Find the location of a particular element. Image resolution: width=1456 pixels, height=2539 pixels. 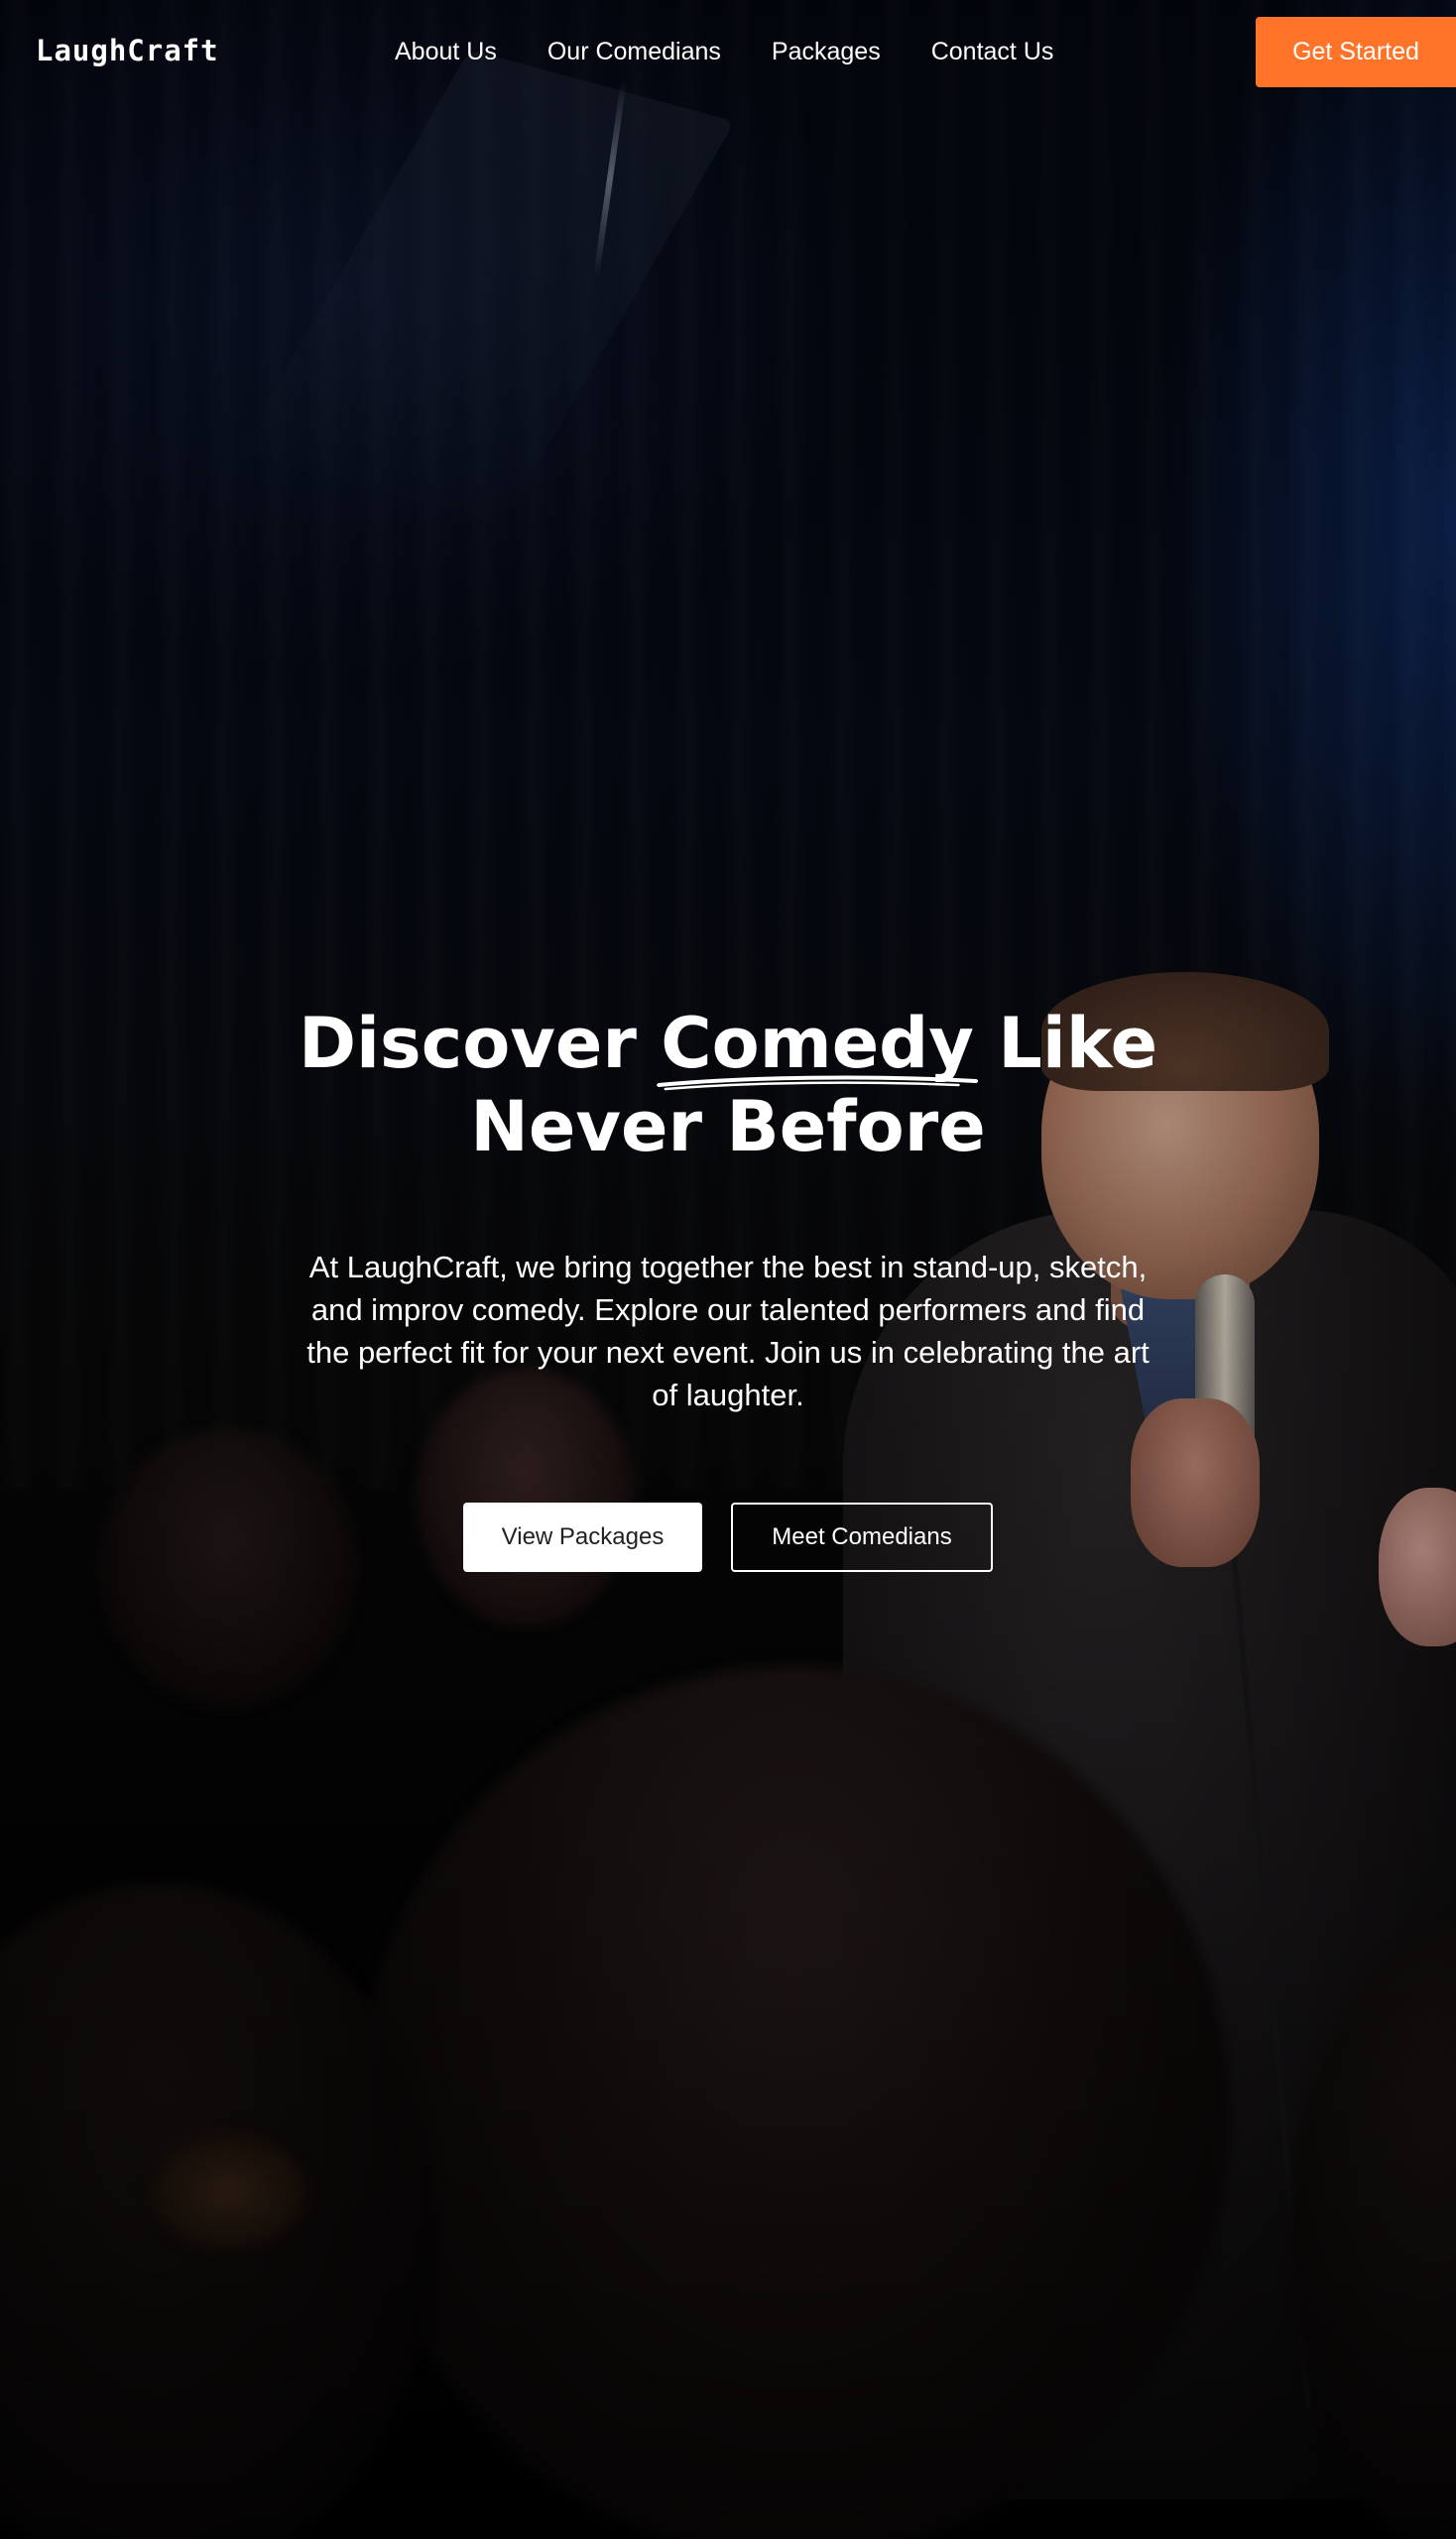

nav-link-about-us: About Us is located at coordinates (446, 51).